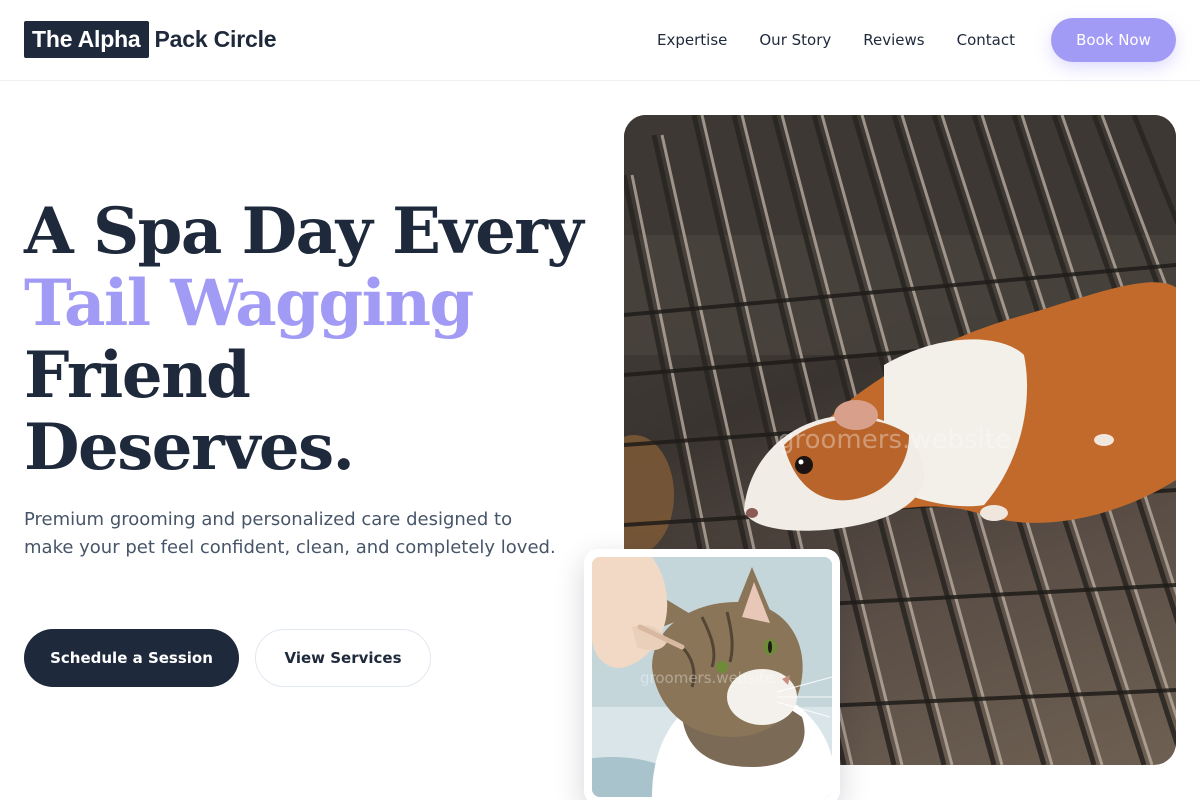  I want to click on brand-logo: The Alpha Pack Circle, so click(150, 39).